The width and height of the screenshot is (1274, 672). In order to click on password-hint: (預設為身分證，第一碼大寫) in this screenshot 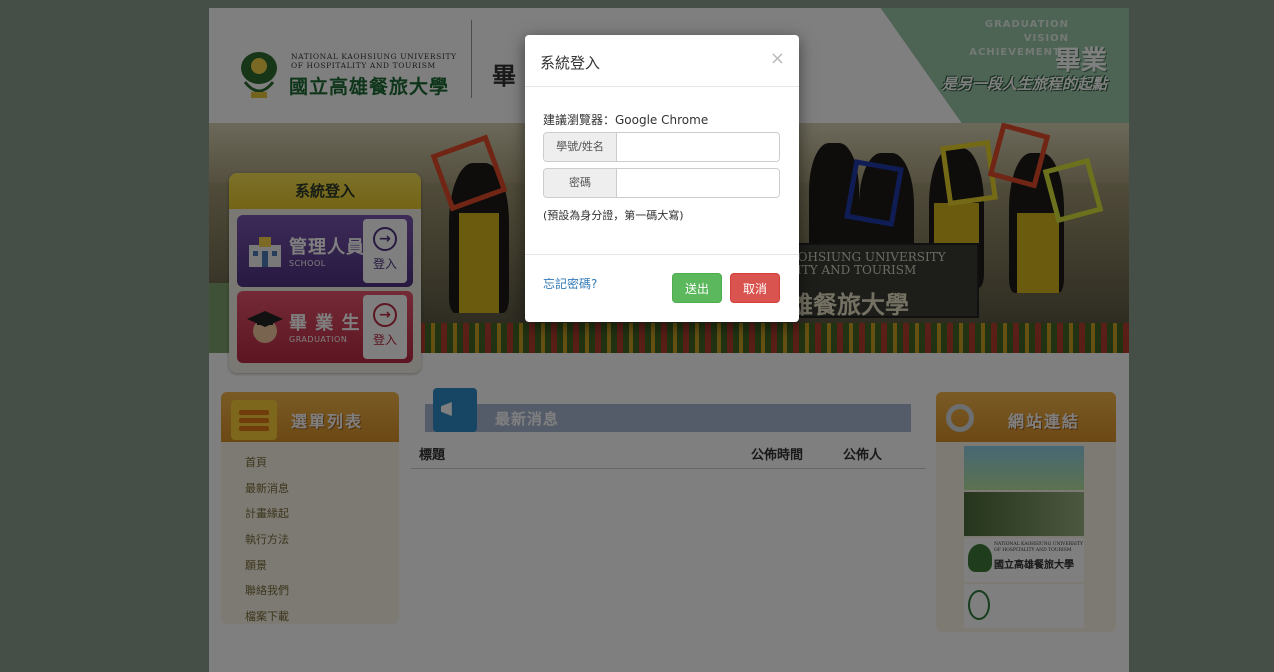, I will do `click(613, 215)`.